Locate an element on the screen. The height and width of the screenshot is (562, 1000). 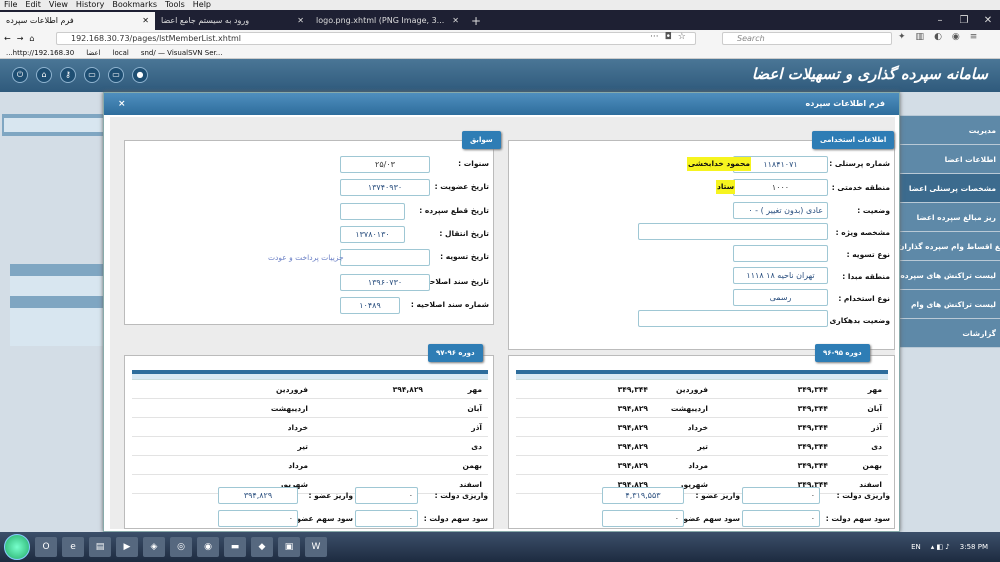
monitor-icon: ▭ is located at coordinates (116, 75).